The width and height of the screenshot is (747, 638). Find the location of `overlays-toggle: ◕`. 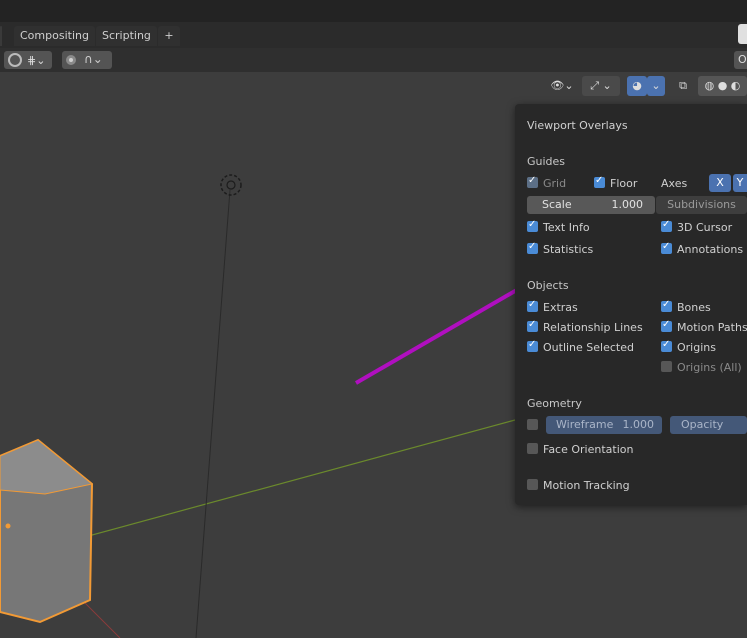

overlays-toggle: ◕ is located at coordinates (637, 86).